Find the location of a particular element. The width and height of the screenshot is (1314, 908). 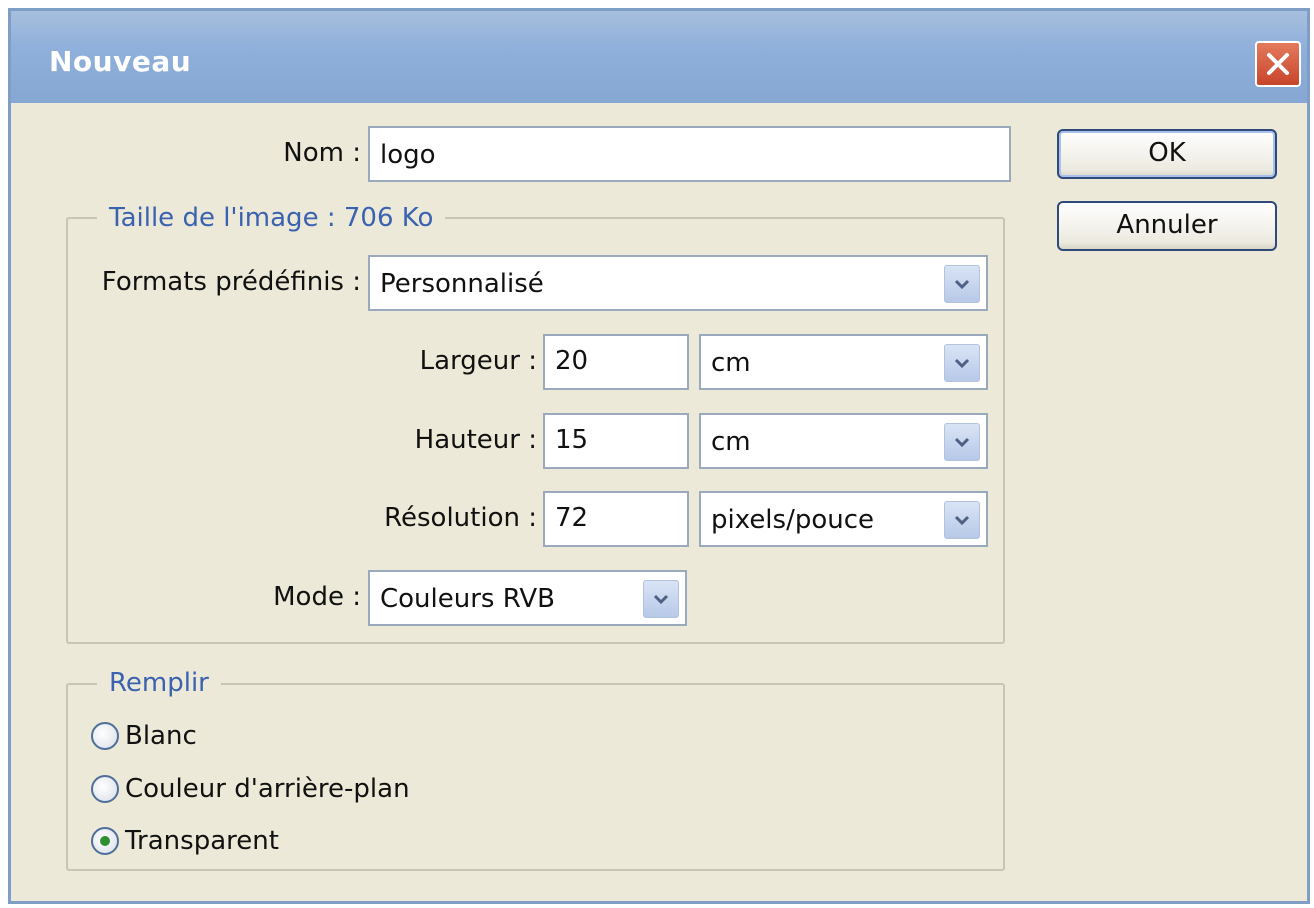

image-size-legend: Taille de l'image : 706 Ko is located at coordinates (271, 218).